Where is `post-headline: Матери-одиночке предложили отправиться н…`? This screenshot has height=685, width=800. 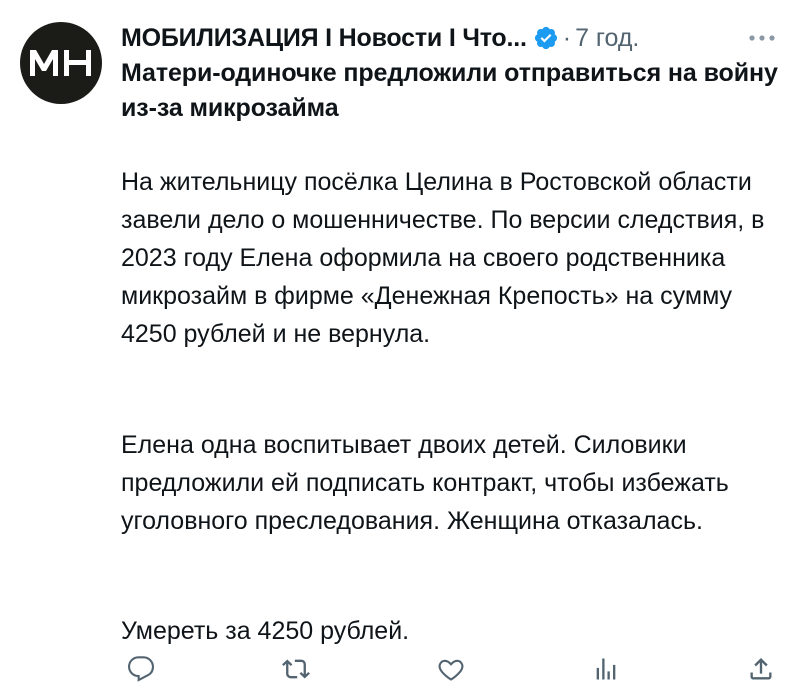 post-headline: Матери-одиночке предложили отправиться н… is located at coordinates (449, 90).